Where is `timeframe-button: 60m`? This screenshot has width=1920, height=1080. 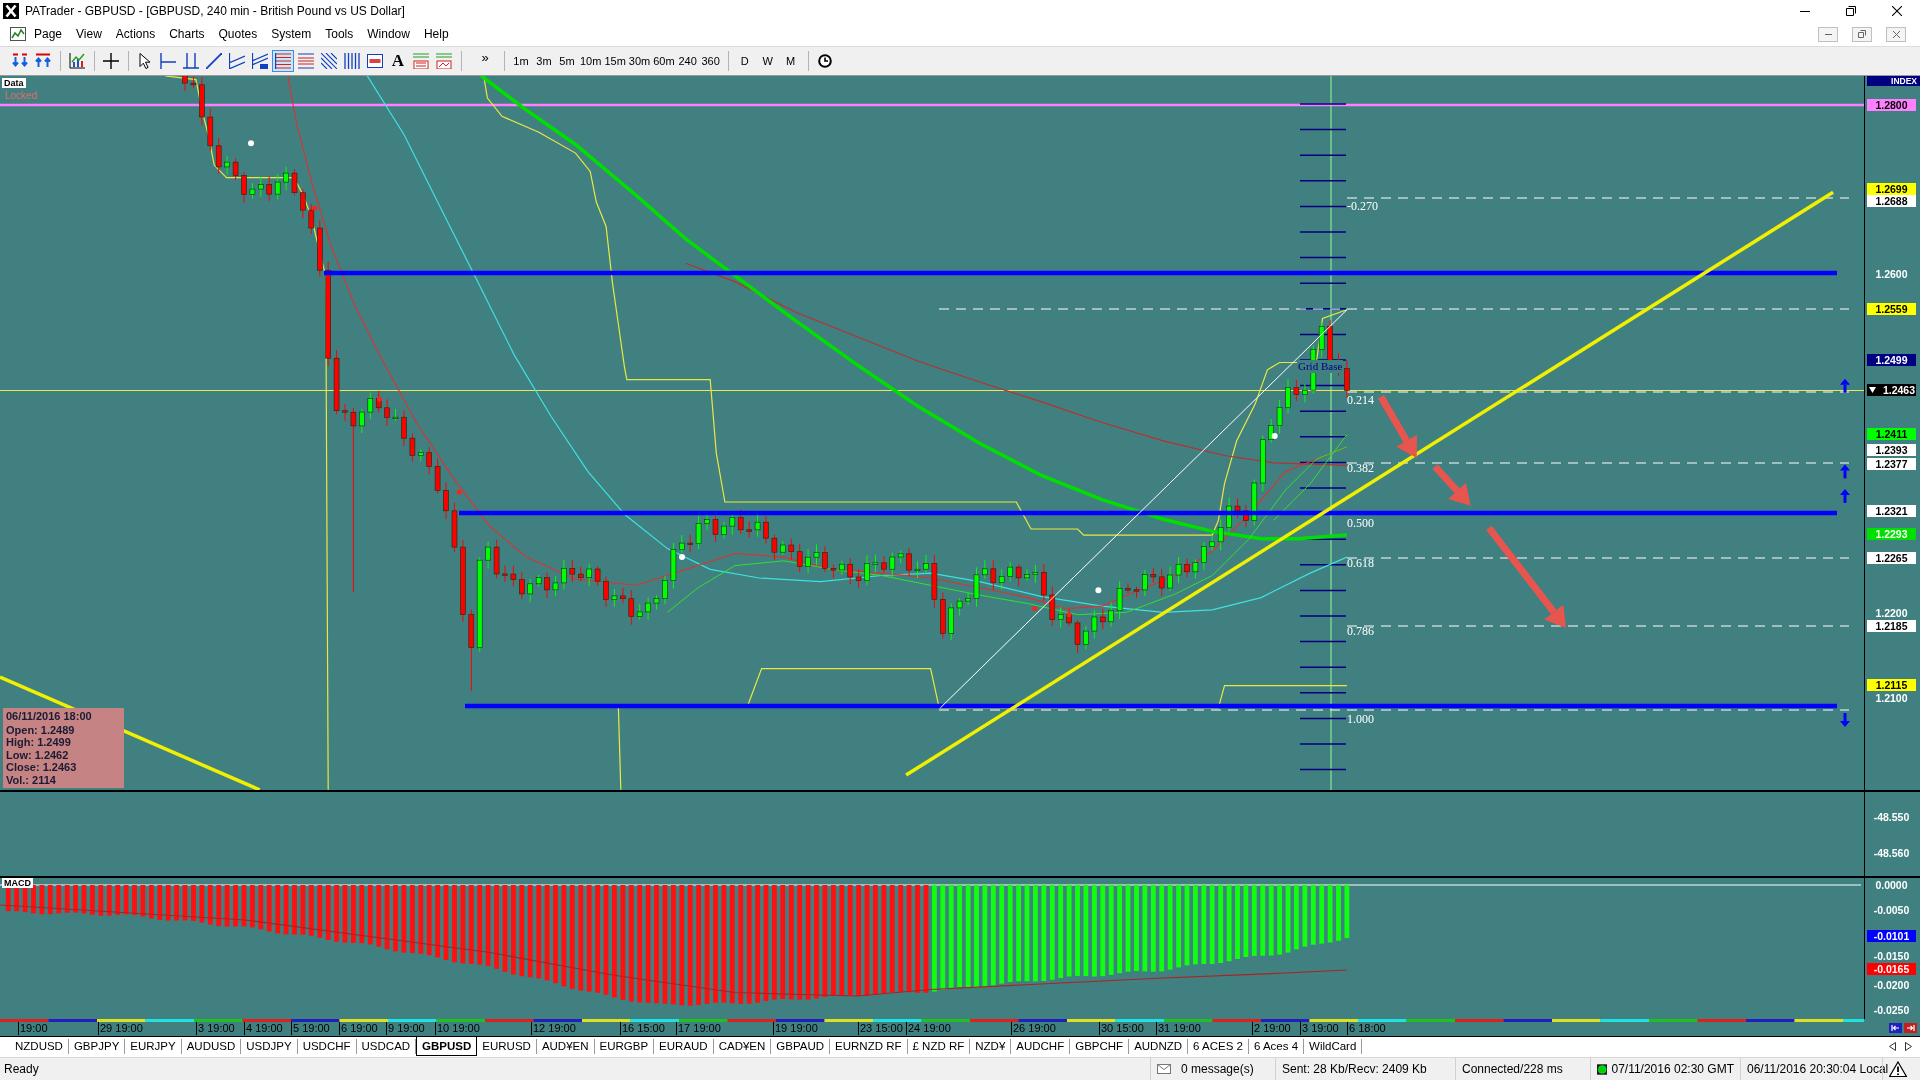 timeframe-button: 60m is located at coordinates (664, 61).